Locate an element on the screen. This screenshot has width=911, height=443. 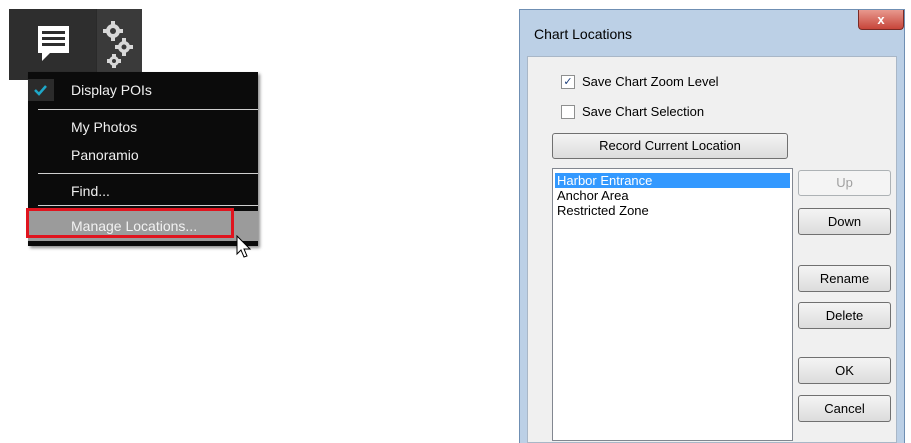
mouse-pointer-icon is located at coordinates (244, 246).